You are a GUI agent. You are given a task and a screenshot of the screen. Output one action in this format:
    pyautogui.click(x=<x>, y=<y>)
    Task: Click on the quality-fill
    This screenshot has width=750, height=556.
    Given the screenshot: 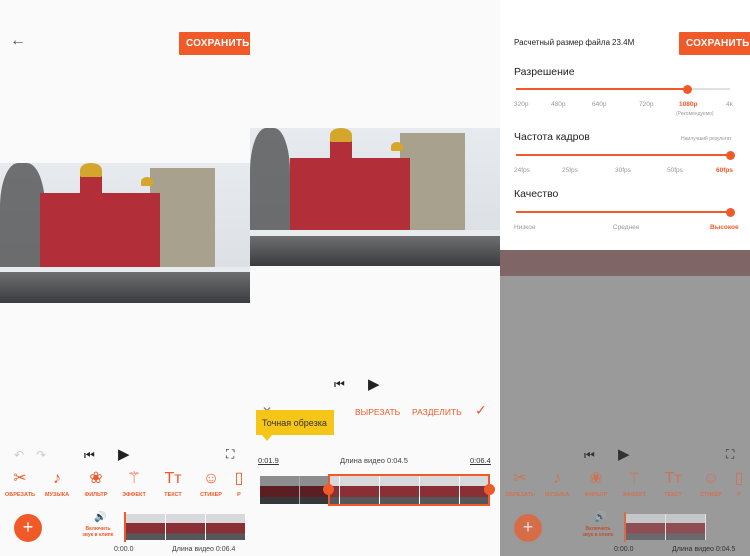 What is the action you would take?
    pyautogui.click(x=623, y=212)
    